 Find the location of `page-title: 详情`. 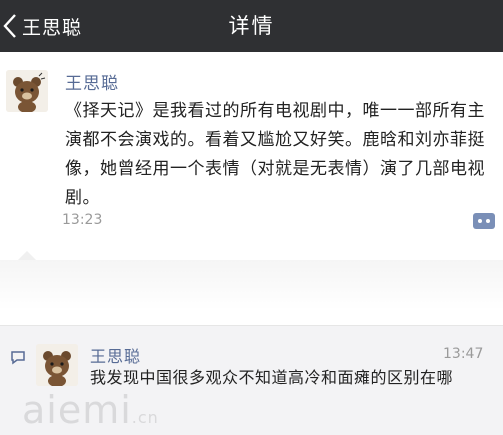

page-title: 详情 is located at coordinates (251, 26).